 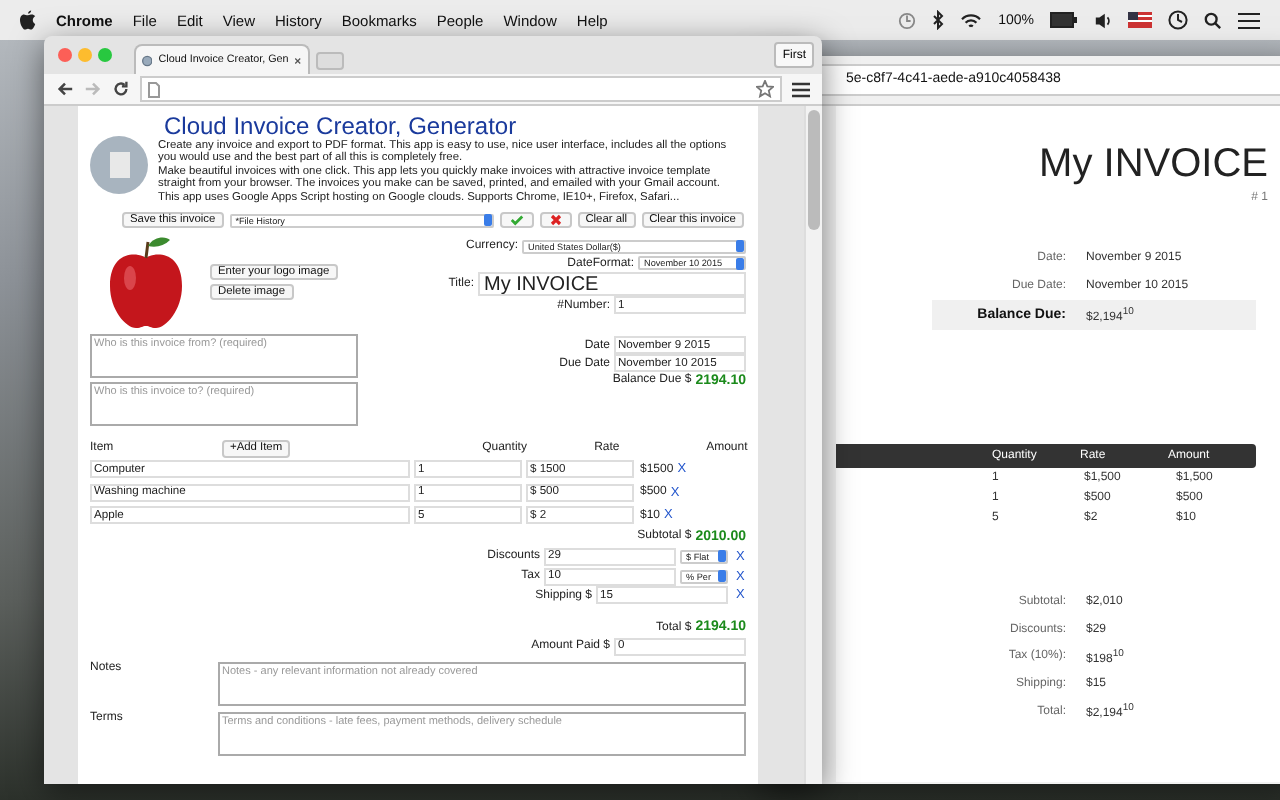 I want to click on delete-button, so click(x=555, y=220).